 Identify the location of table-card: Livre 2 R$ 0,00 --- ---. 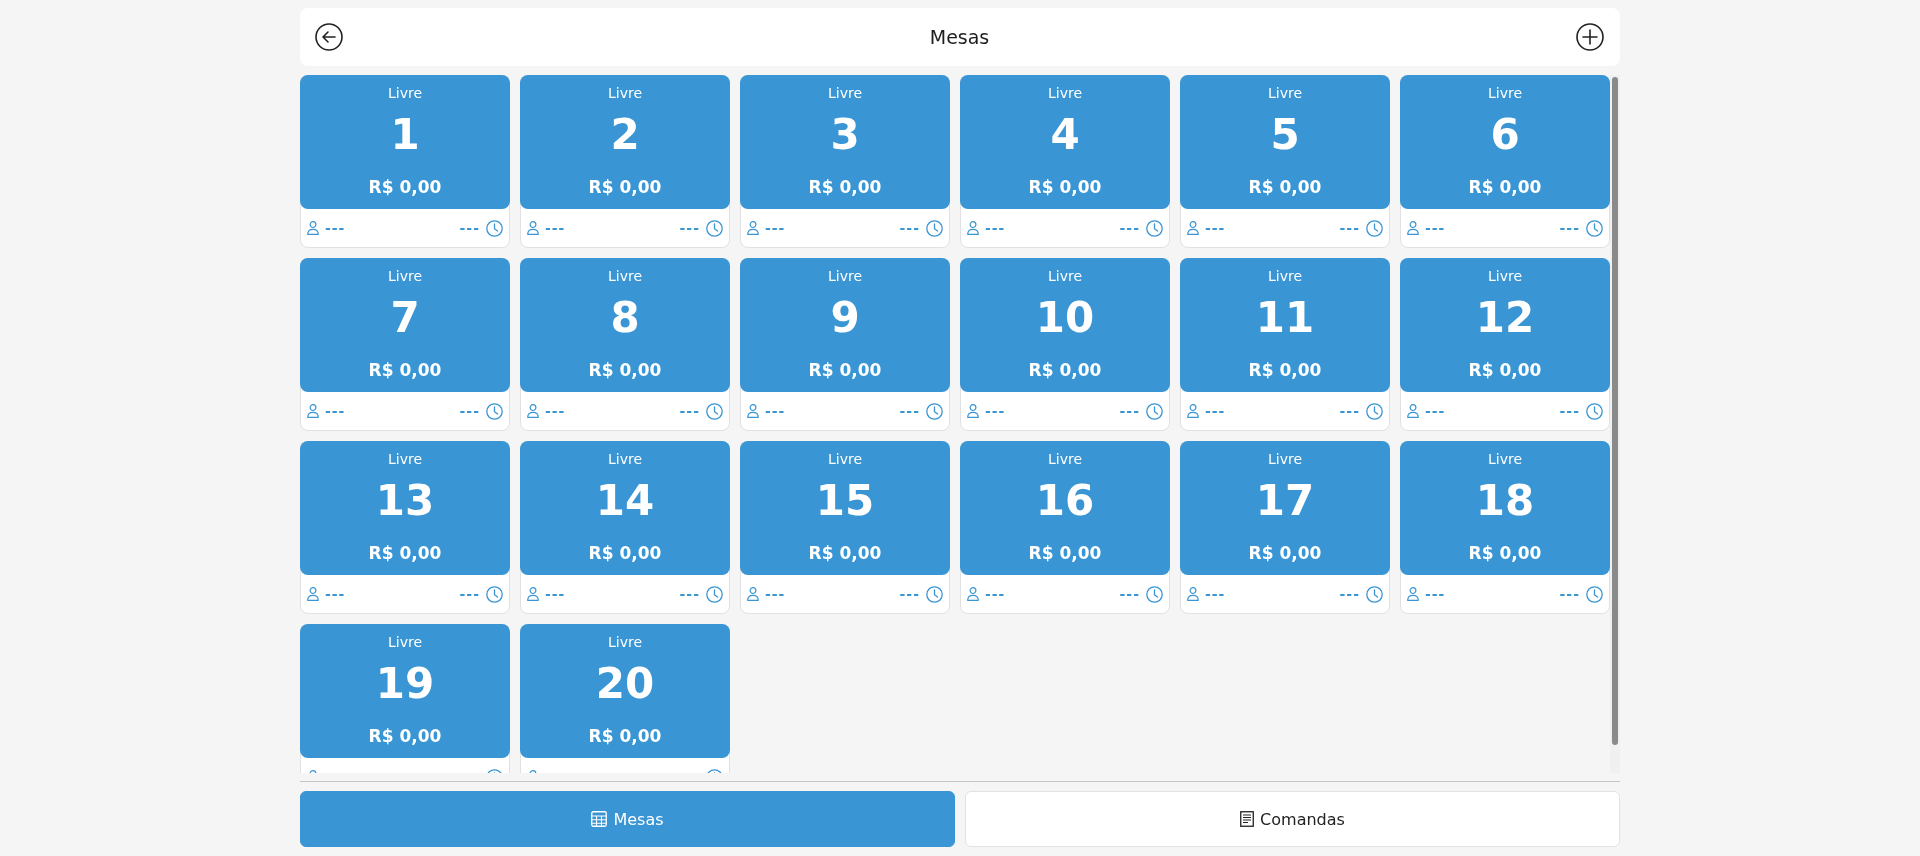
(625, 161).